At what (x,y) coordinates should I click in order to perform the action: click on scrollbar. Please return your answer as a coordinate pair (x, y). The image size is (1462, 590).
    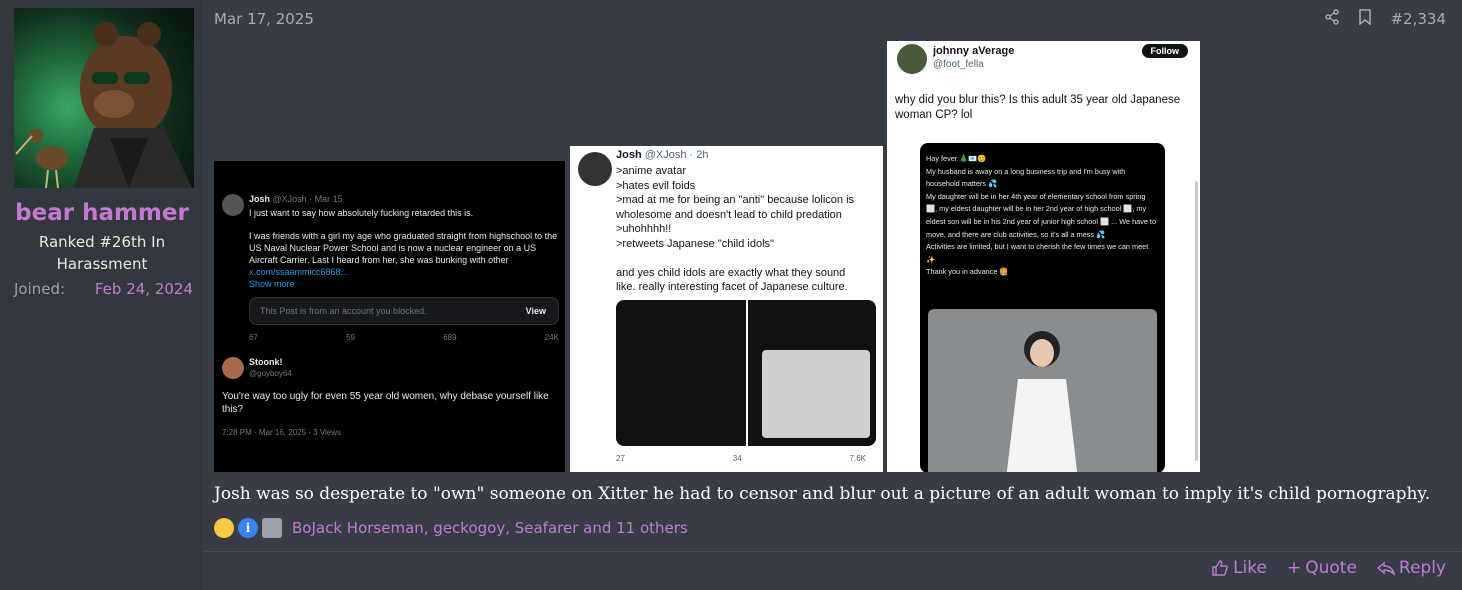
    Looking at the image, I should click on (1196, 321).